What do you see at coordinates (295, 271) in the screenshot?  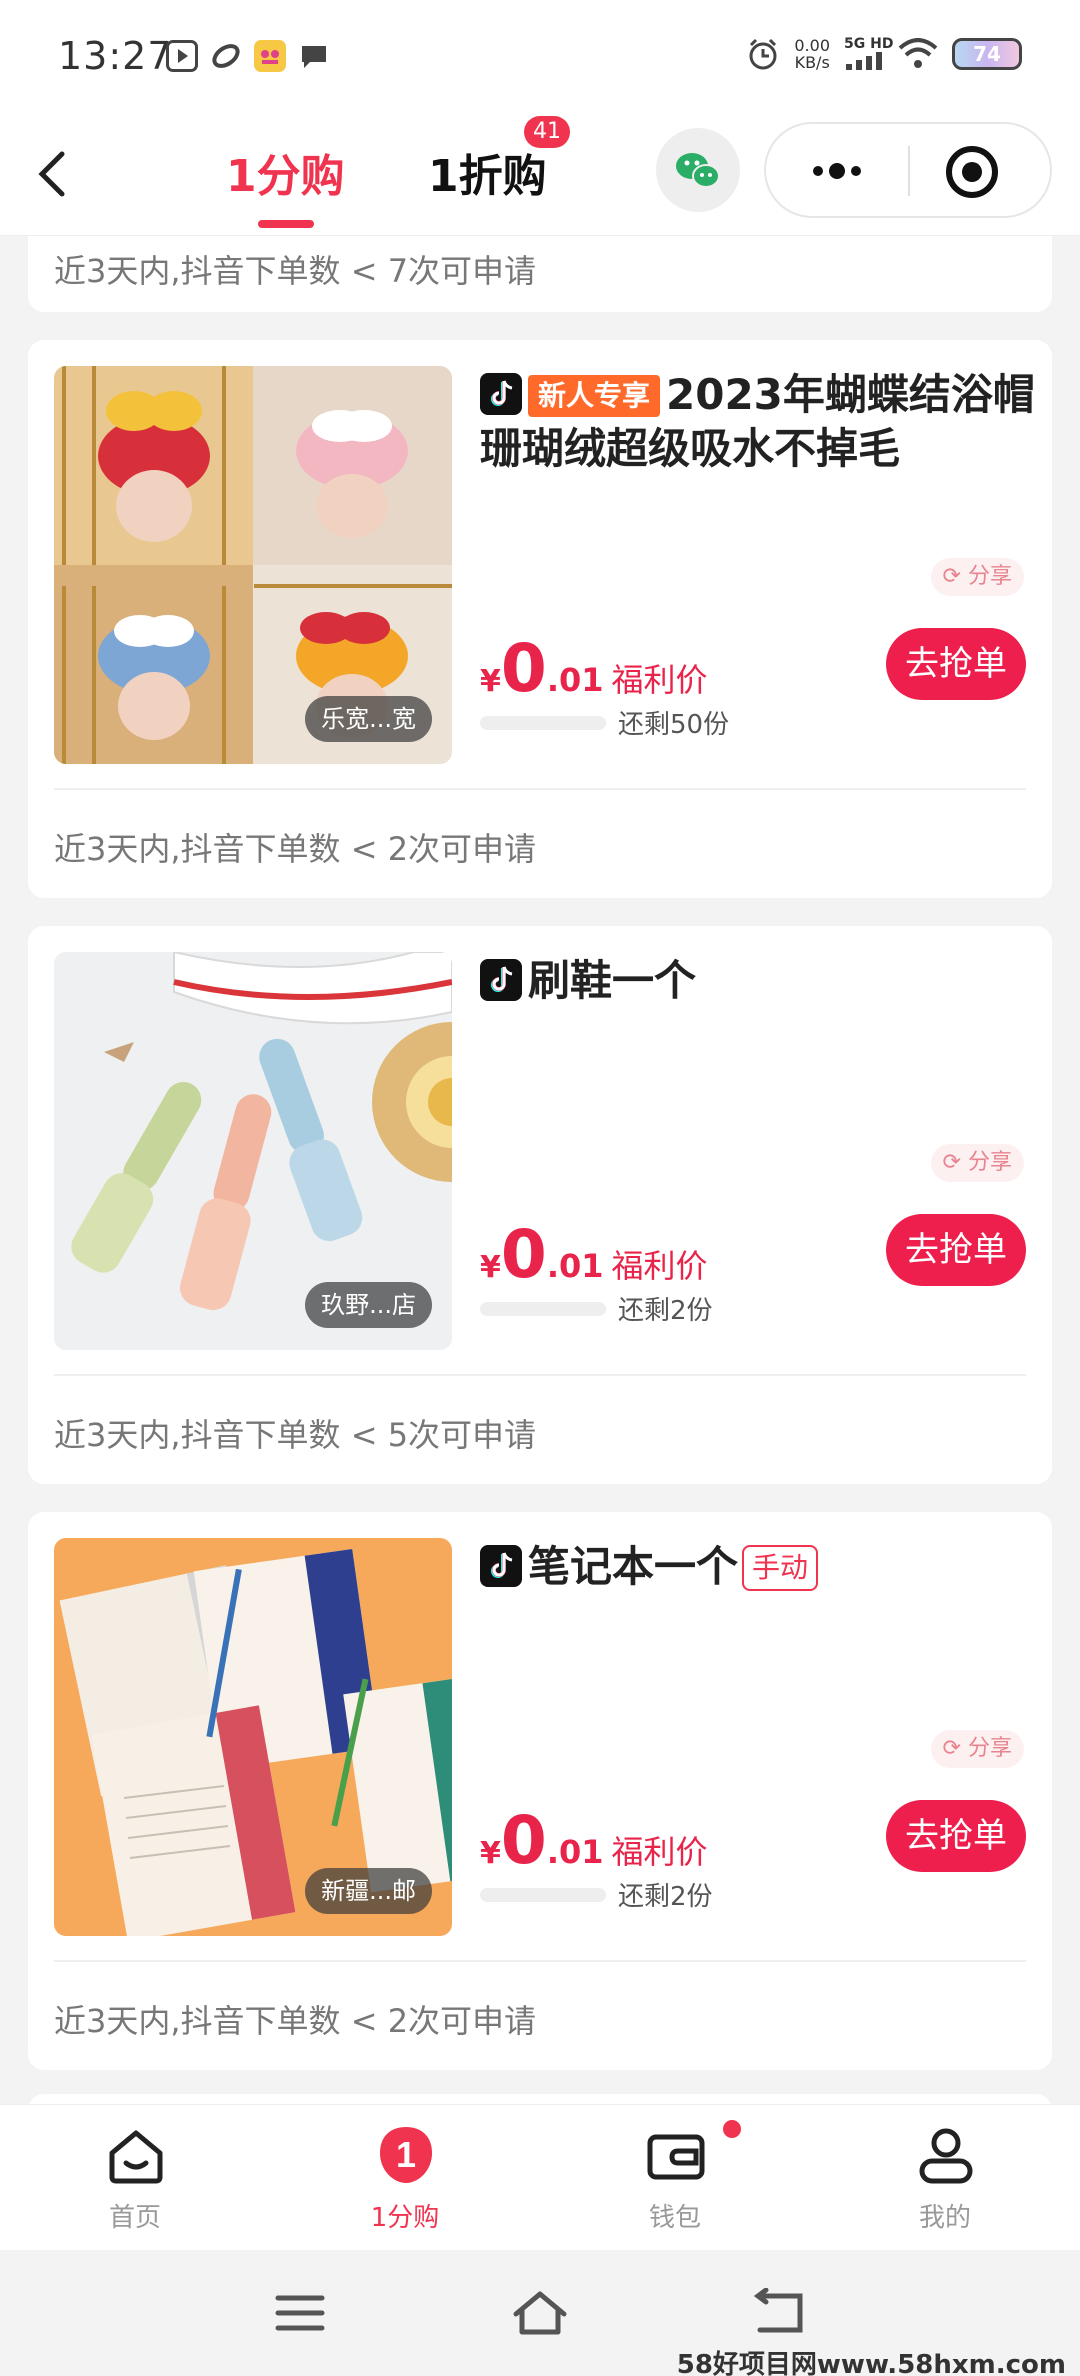 I see `order-condition: 近3天内,抖音下单数 < 7次可申请` at bounding box center [295, 271].